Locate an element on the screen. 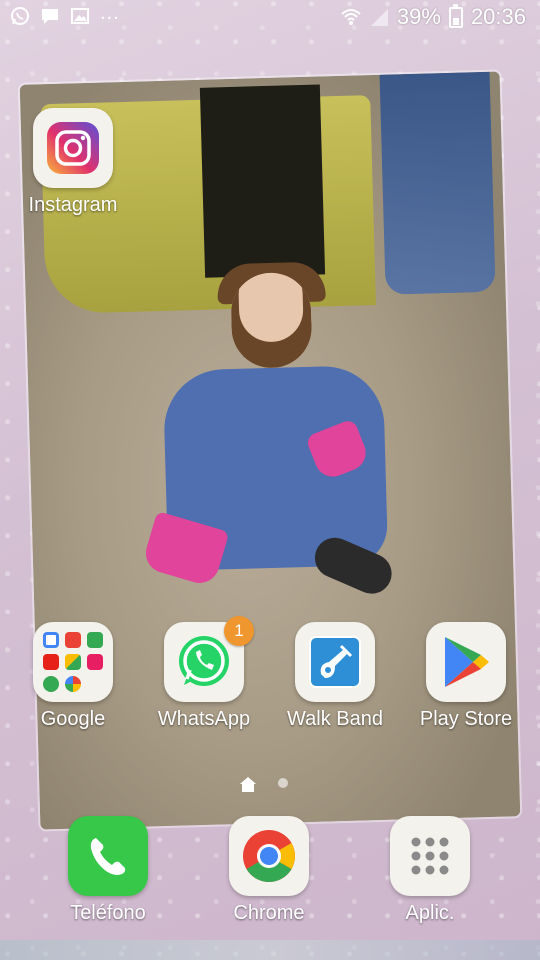  app-label: Walk Band is located at coordinates (335, 719).